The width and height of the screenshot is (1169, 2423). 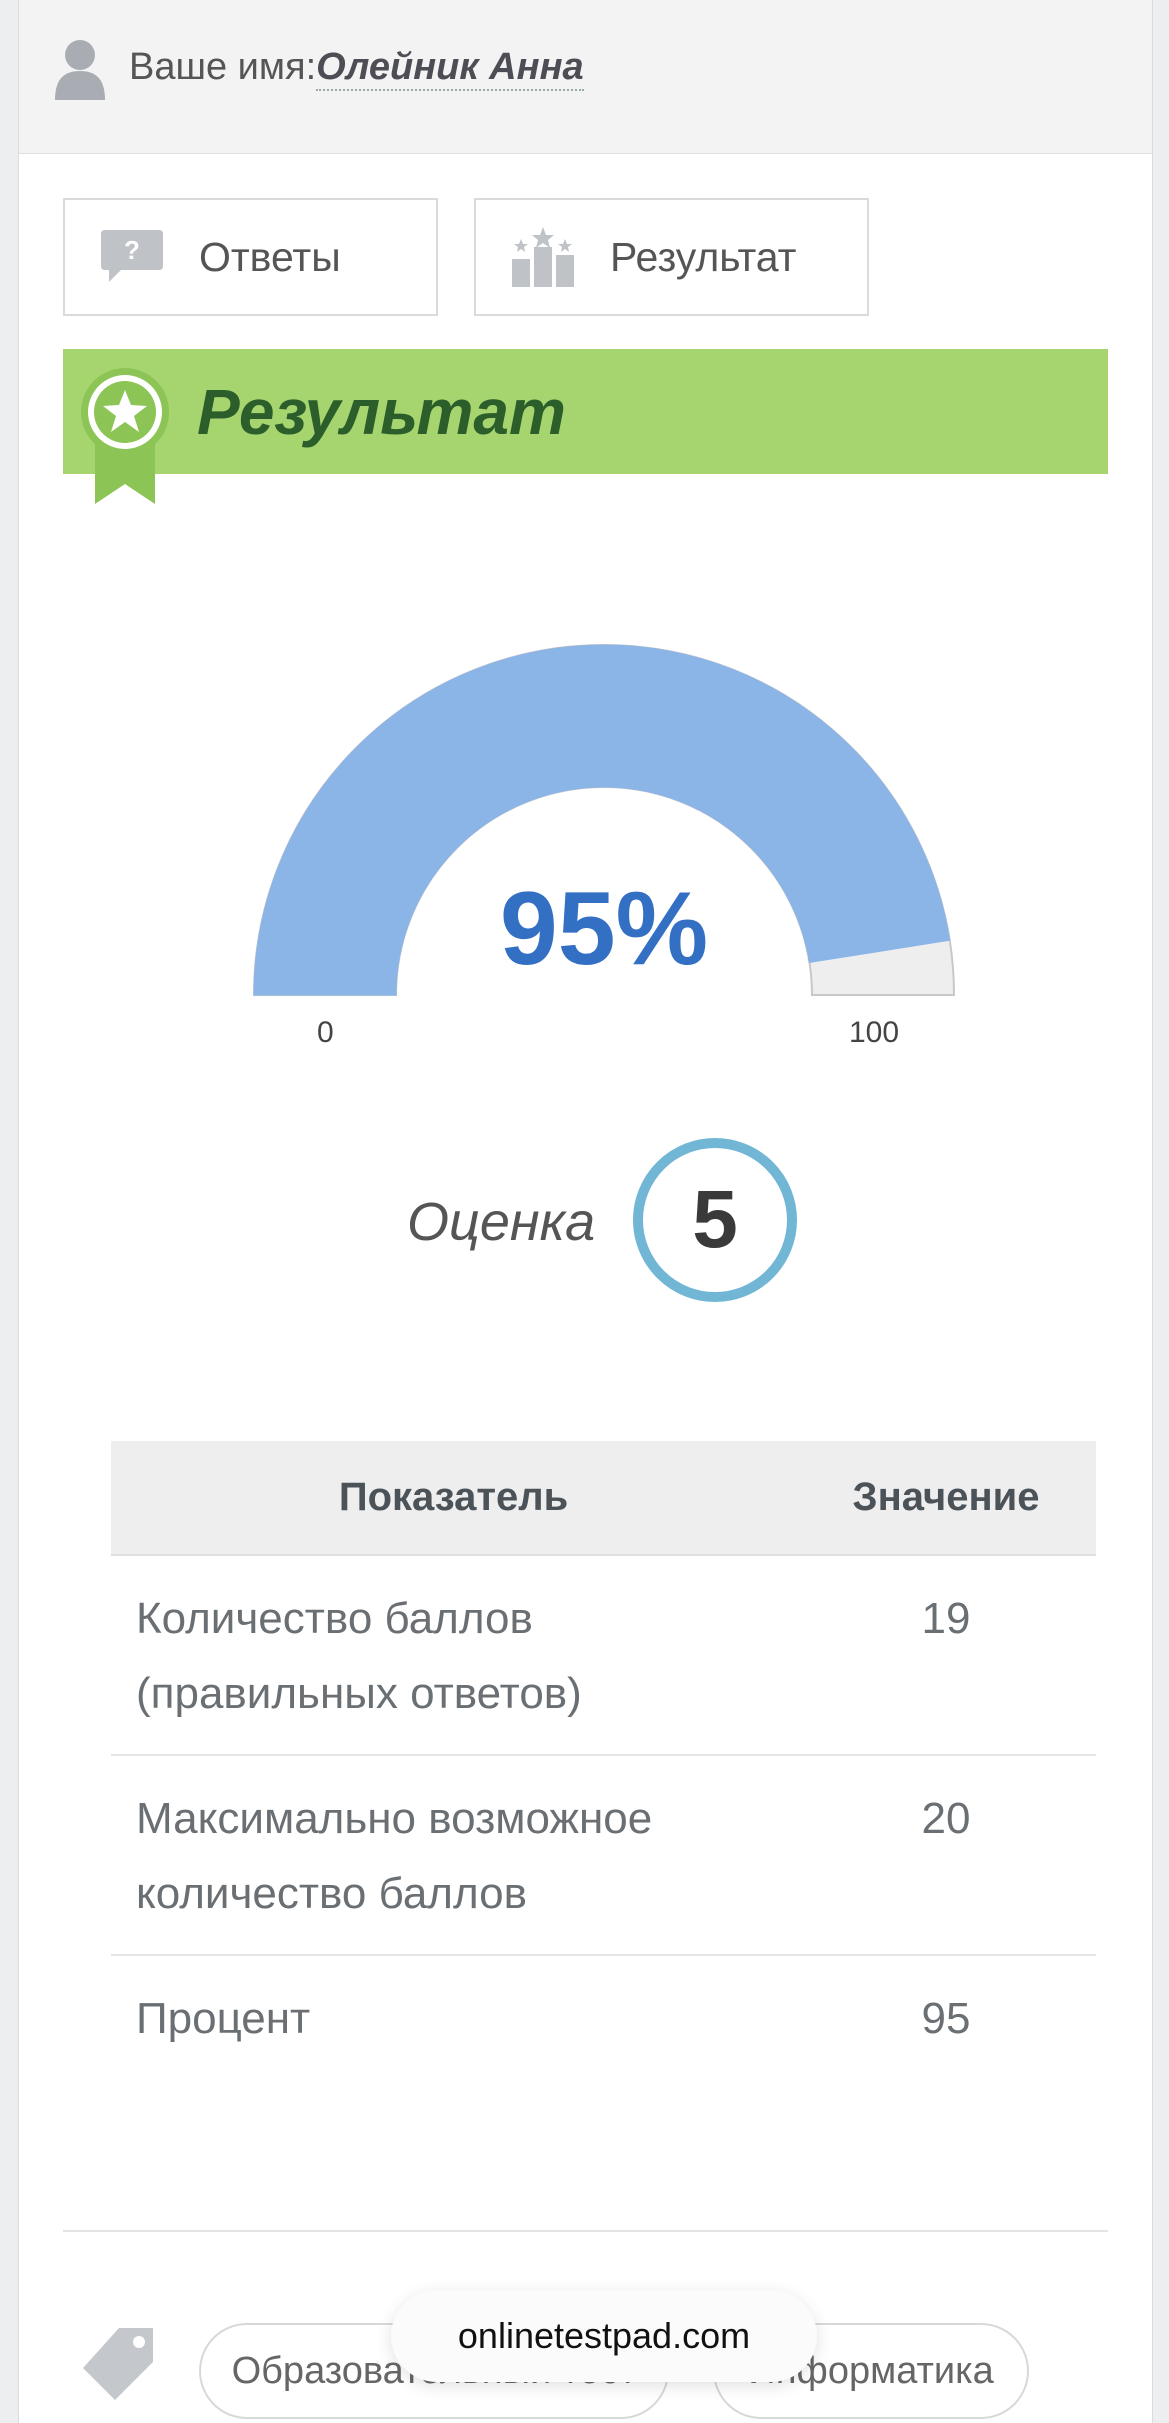 What do you see at coordinates (585, 77) in the screenshot?
I see `user-header: Ваше имя:Олейник Анна` at bounding box center [585, 77].